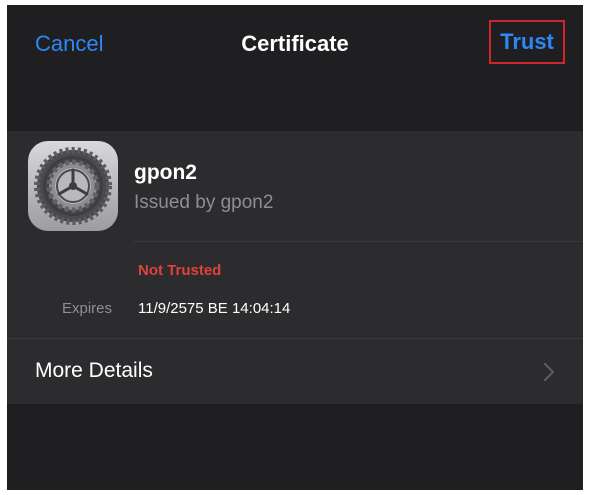  Describe the element at coordinates (358, 241) in the screenshot. I see `divider` at that location.